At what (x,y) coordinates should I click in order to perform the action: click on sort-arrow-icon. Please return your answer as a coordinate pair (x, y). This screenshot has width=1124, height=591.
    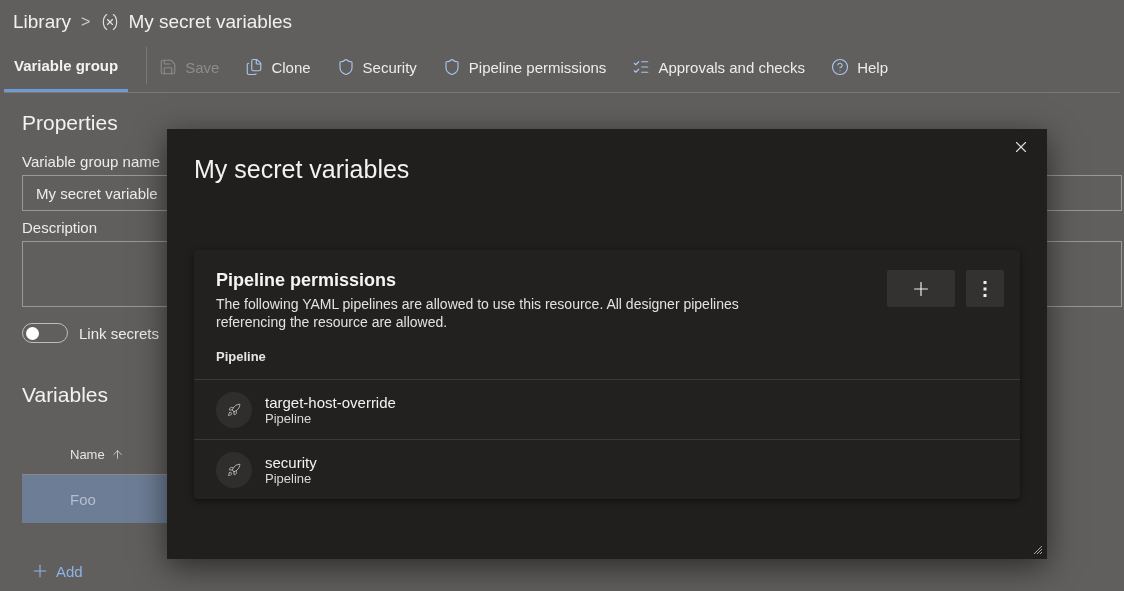
    Looking at the image, I should click on (117, 454).